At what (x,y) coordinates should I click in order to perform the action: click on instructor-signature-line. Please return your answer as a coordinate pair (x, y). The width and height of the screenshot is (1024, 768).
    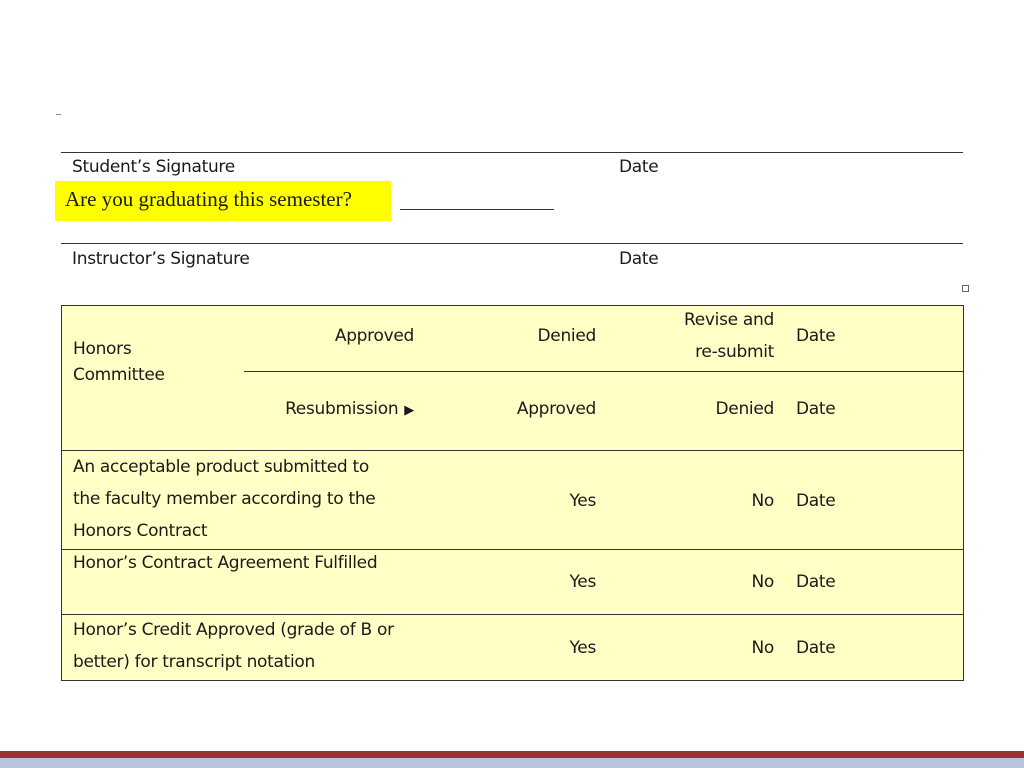
    Looking at the image, I should click on (512, 243).